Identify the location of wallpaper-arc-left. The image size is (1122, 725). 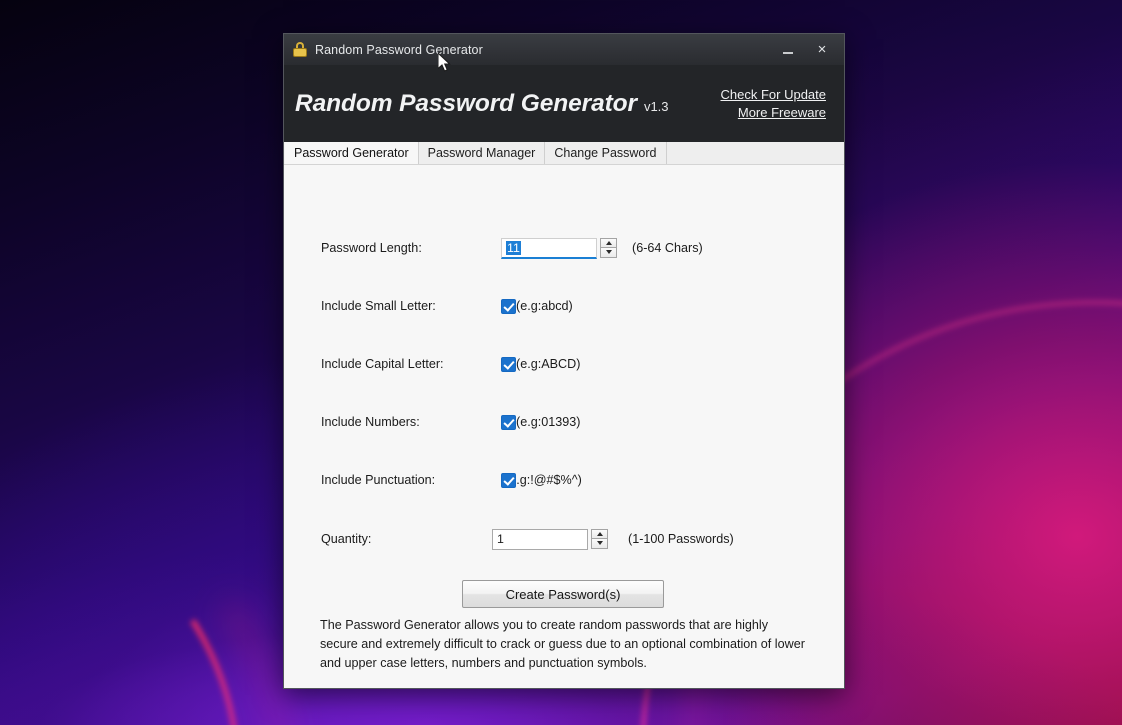
(151, 563).